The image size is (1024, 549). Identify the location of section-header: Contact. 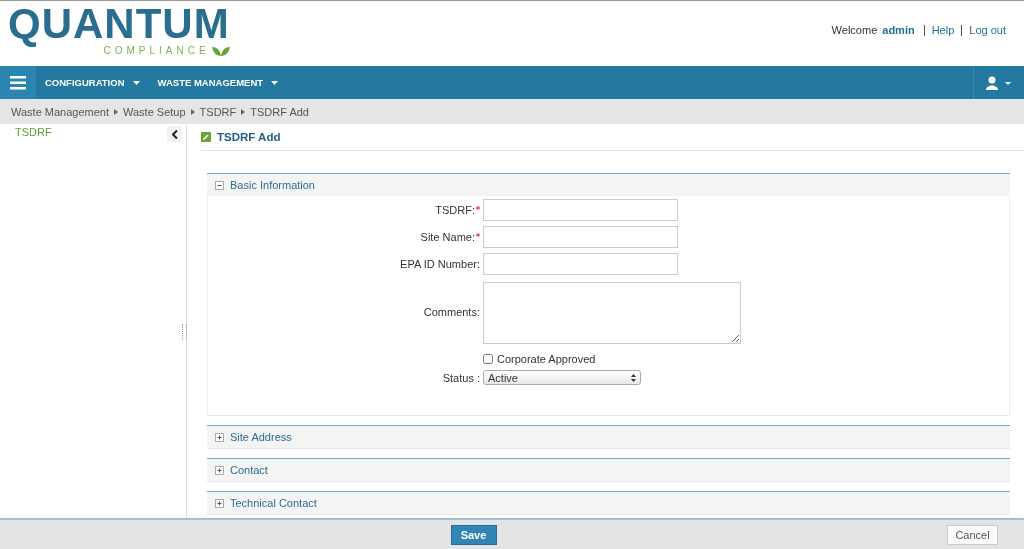
(608, 470).